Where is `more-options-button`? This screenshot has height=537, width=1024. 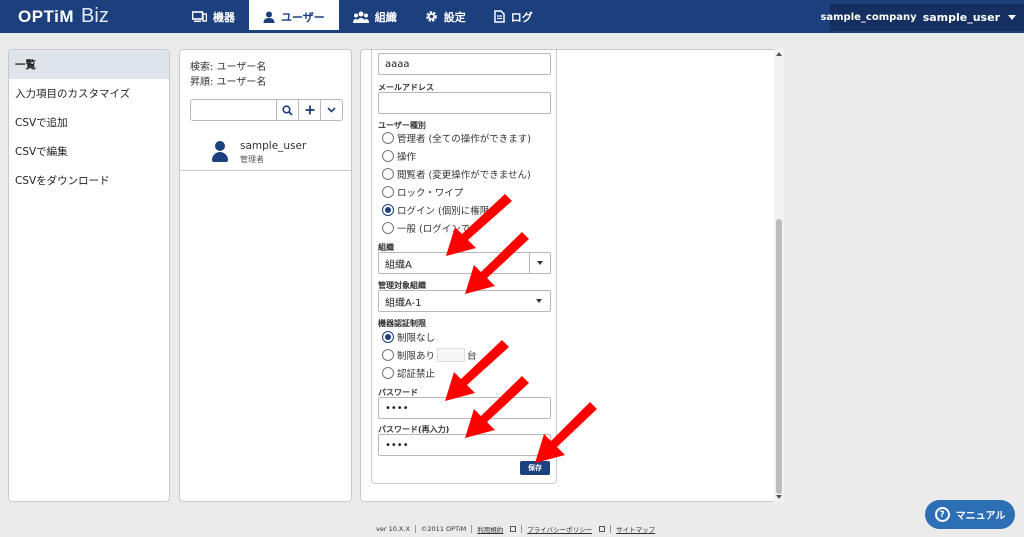 more-options-button is located at coordinates (332, 110).